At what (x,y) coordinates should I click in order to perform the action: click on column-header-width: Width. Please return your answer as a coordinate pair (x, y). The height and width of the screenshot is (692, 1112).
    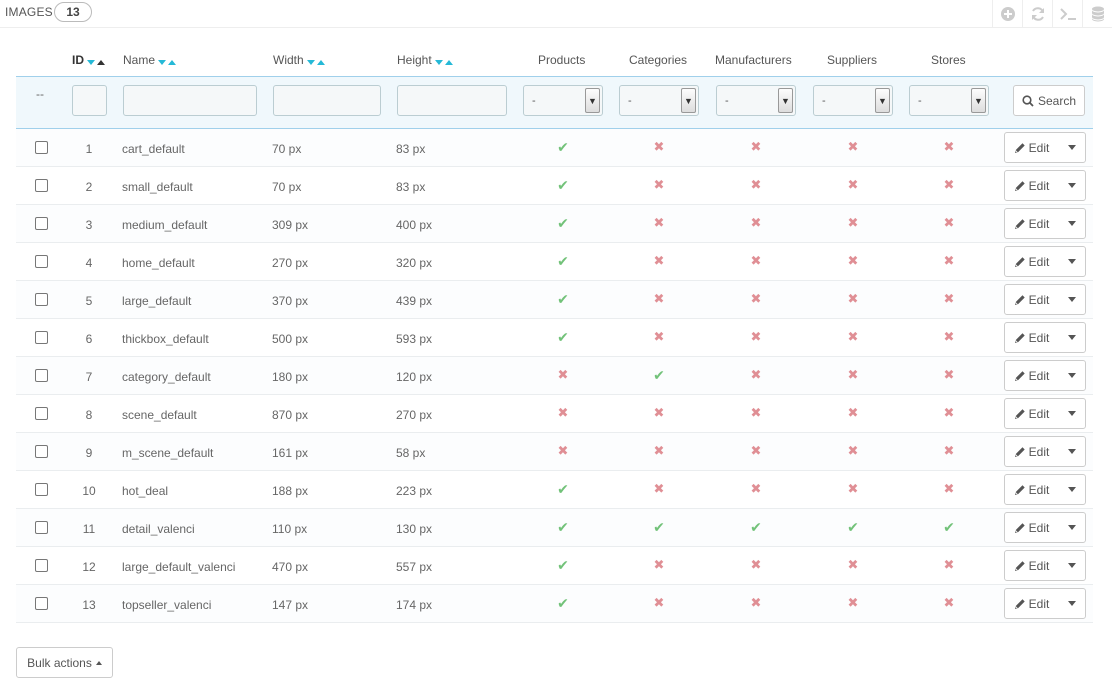
    Looking at the image, I should click on (300, 60).